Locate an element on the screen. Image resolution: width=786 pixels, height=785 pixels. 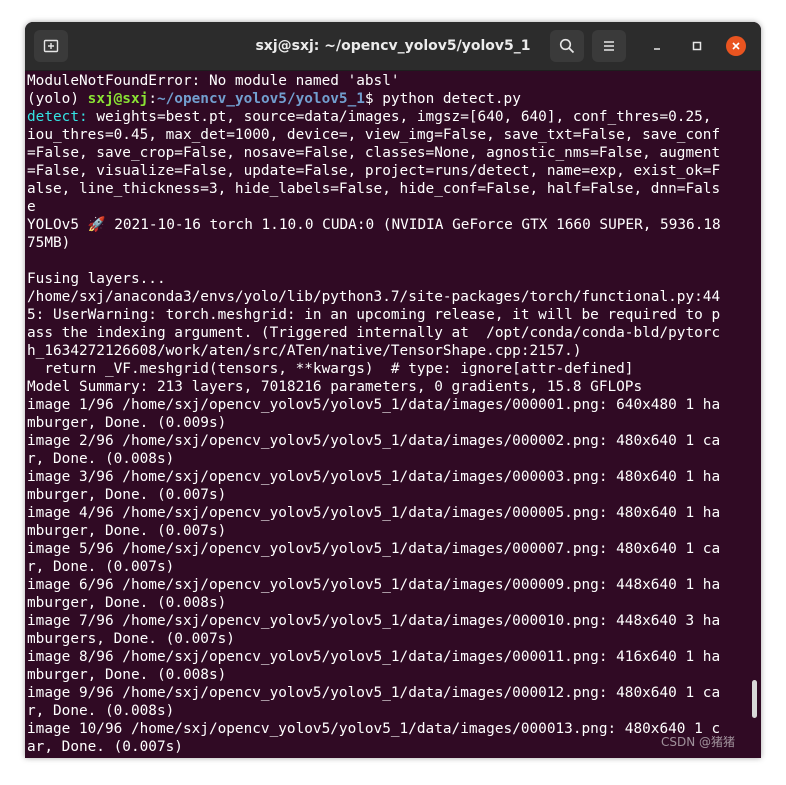
title-bar: sxj@sxj: ~/opencv_yolov5/yolov5_1 is located at coordinates (393, 46).